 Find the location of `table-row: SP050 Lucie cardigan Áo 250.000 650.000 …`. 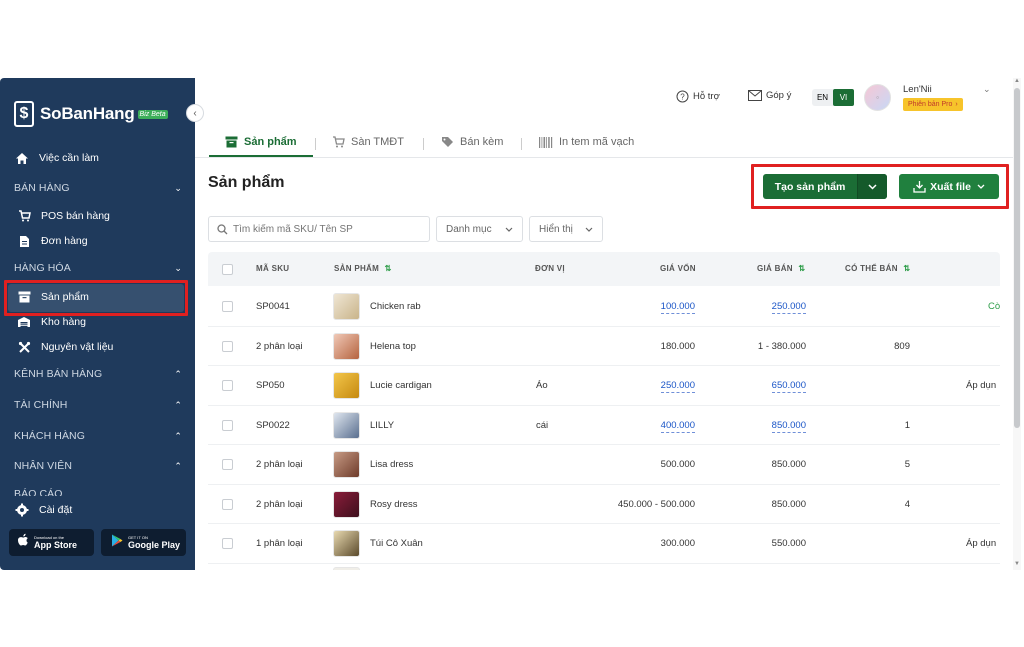

table-row: SP050 Lucie cardigan Áo 250.000 650.000 … is located at coordinates (604, 386).